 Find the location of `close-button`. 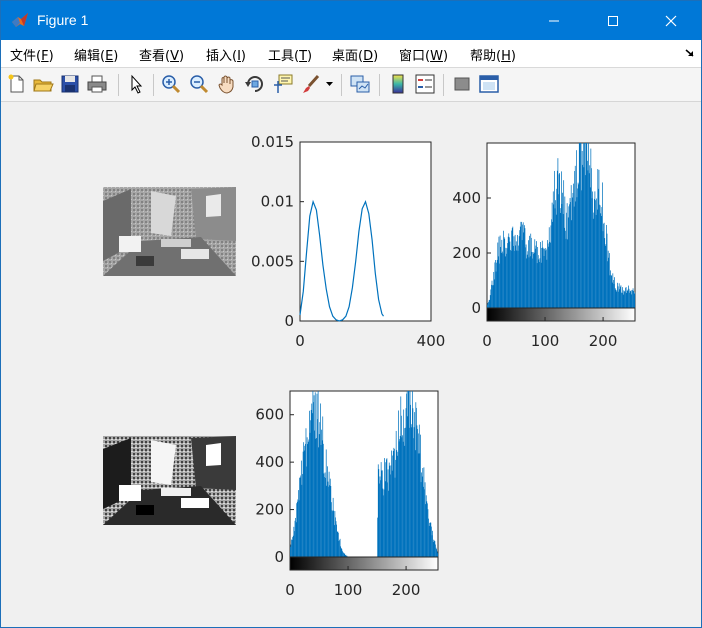

close-button is located at coordinates (671, 20).